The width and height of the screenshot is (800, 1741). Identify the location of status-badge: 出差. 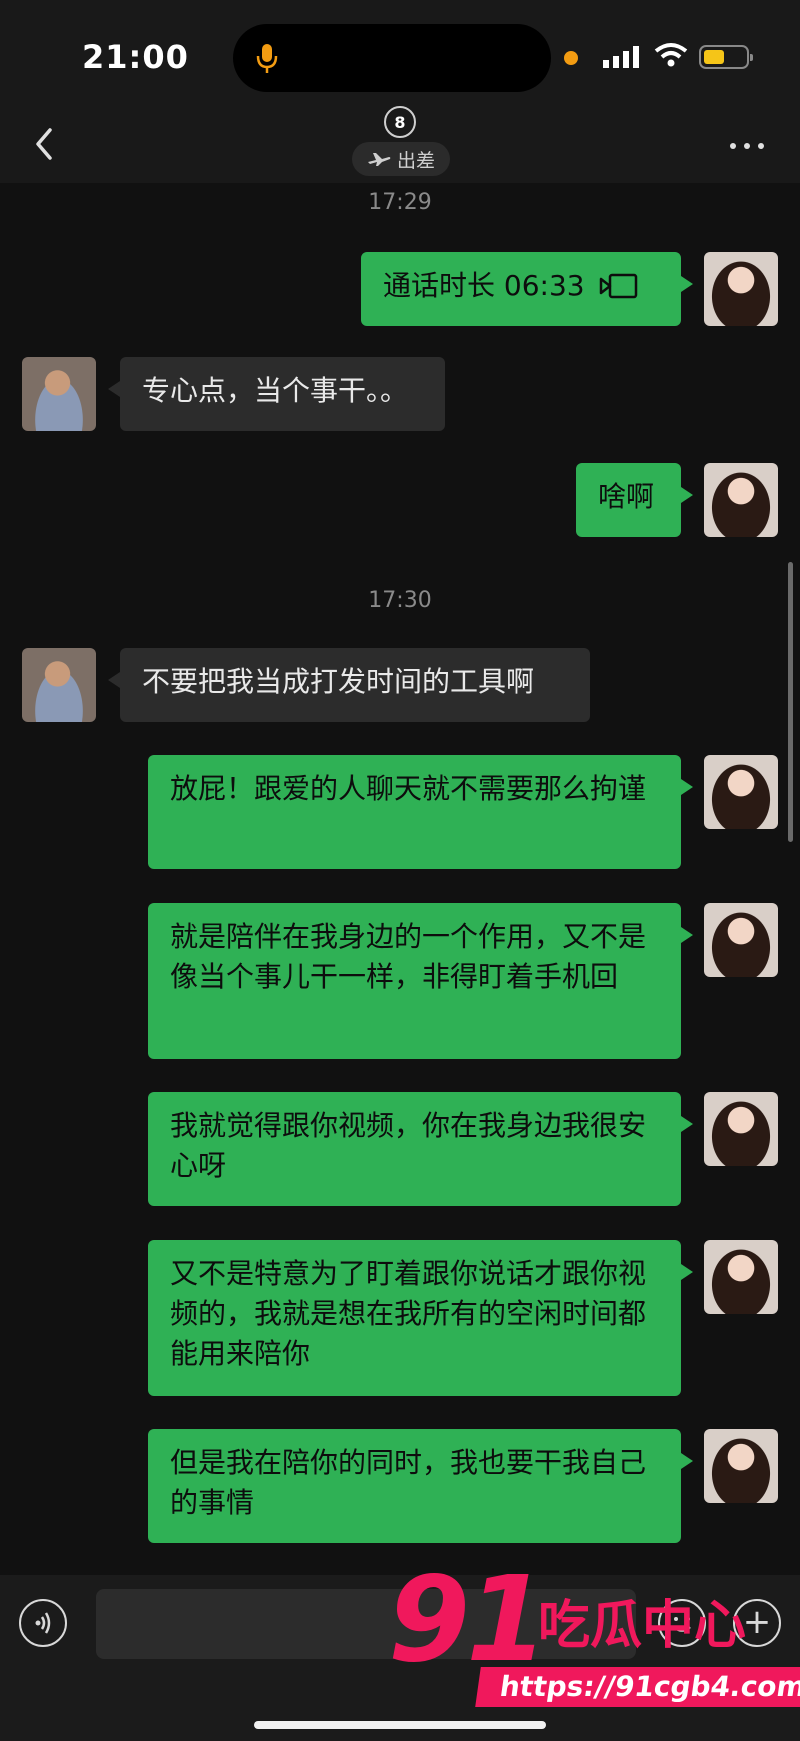
(401, 159).